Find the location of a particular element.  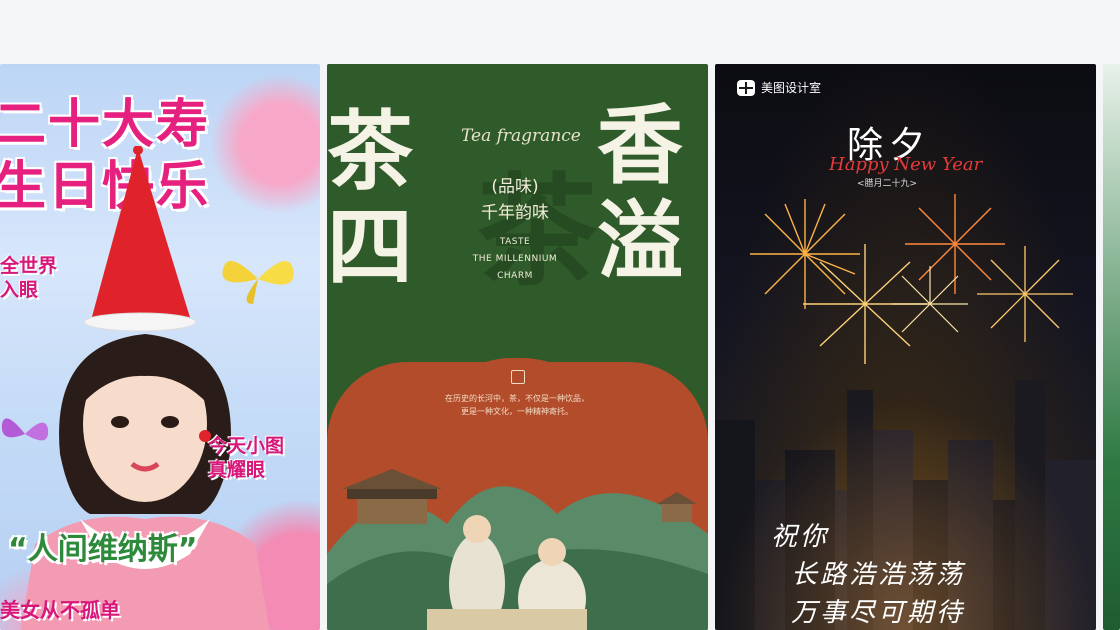

newyear-hand-line3: 万事尽可期待 is located at coordinates (878, 613).